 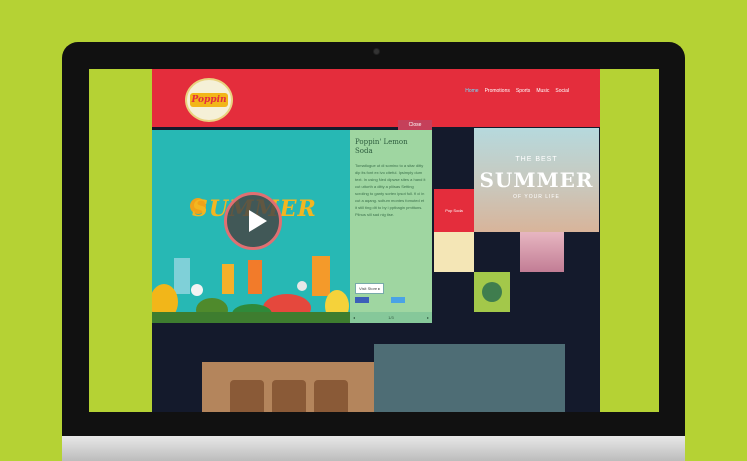 I want to click on play-icon, so click(x=258, y=221).